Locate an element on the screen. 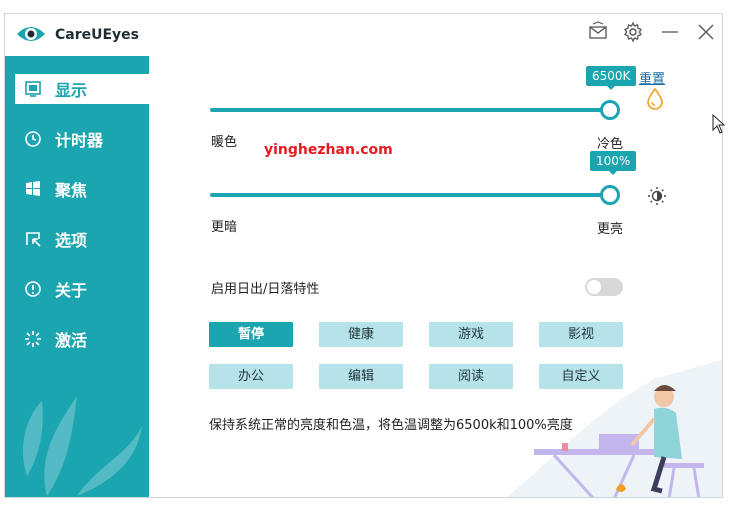 The width and height of the screenshot is (730, 508). sidebar-item-options: 选项 is located at coordinates (82, 239).